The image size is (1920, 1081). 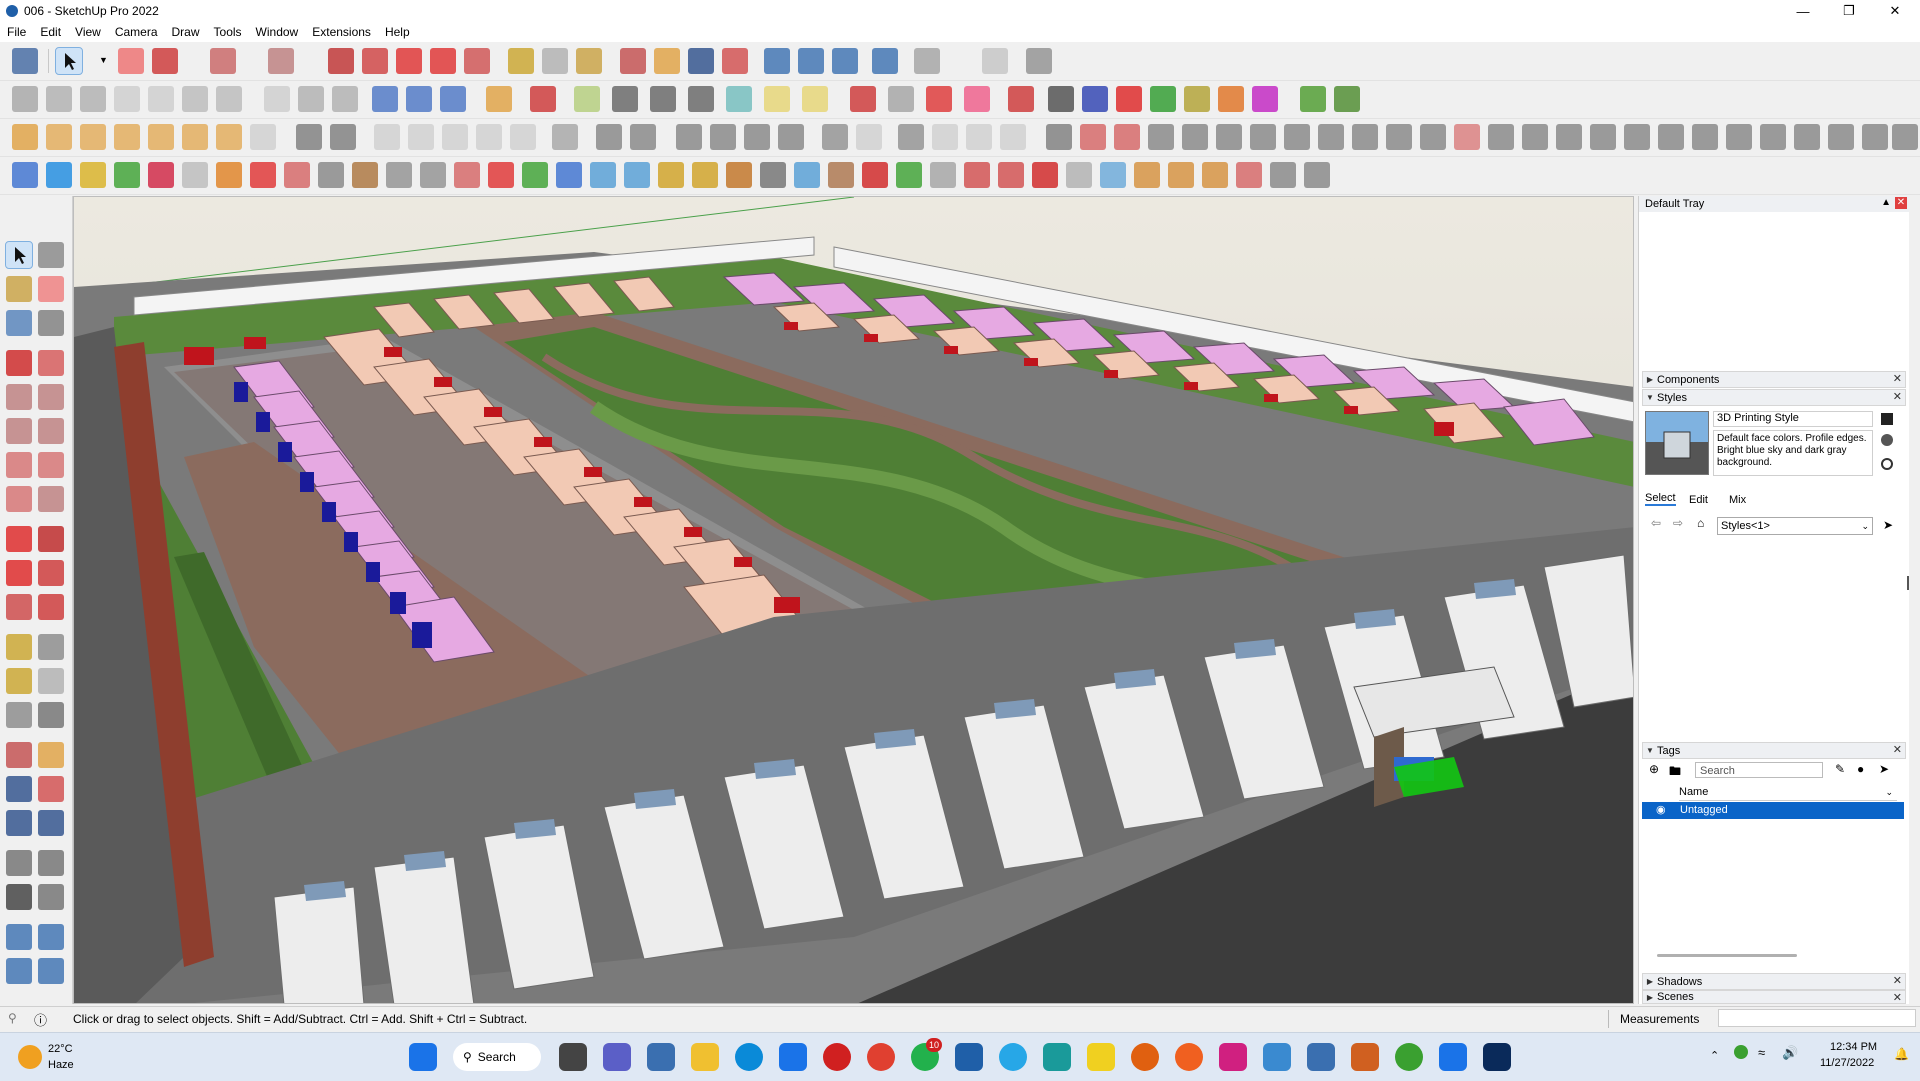 What do you see at coordinates (467, 175) in the screenshot?
I see `dotted-curve-icon` at bounding box center [467, 175].